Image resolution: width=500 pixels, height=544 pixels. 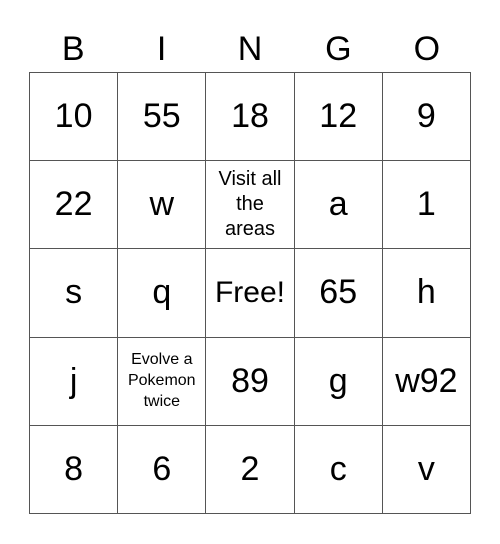 I want to click on bingo-cell: 9, so click(x=426, y=117).